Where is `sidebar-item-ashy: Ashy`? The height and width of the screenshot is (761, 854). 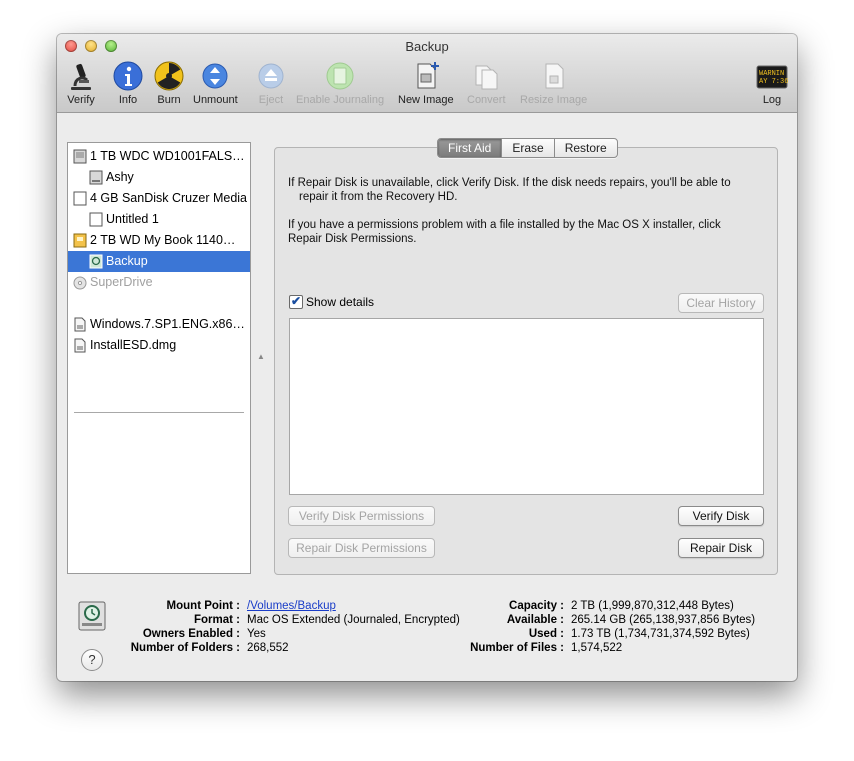
sidebar-item-ashy: Ashy is located at coordinates (159, 177).